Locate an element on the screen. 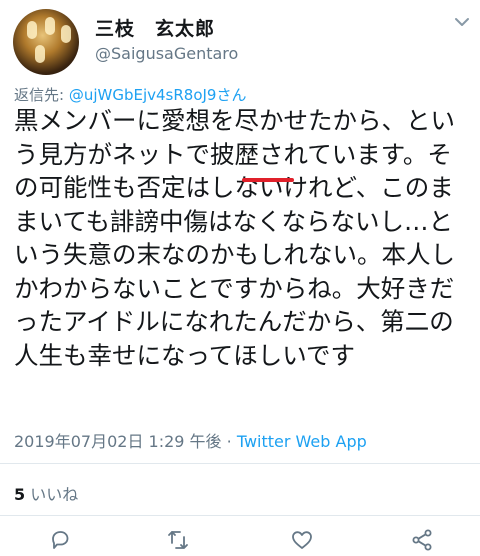  likes-stat: 5 いいね is located at coordinates (46, 493).